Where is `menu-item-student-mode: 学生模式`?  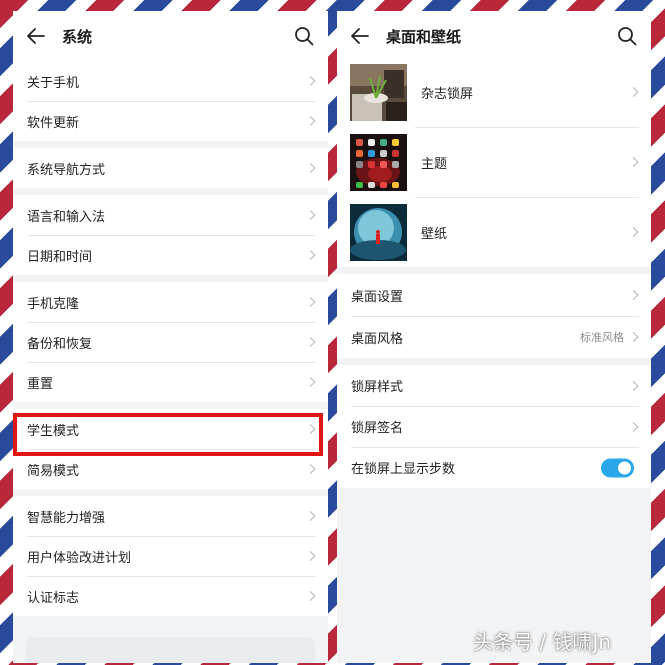
menu-item-student-mode: 学生模式 is located at coordinates (170, 429).